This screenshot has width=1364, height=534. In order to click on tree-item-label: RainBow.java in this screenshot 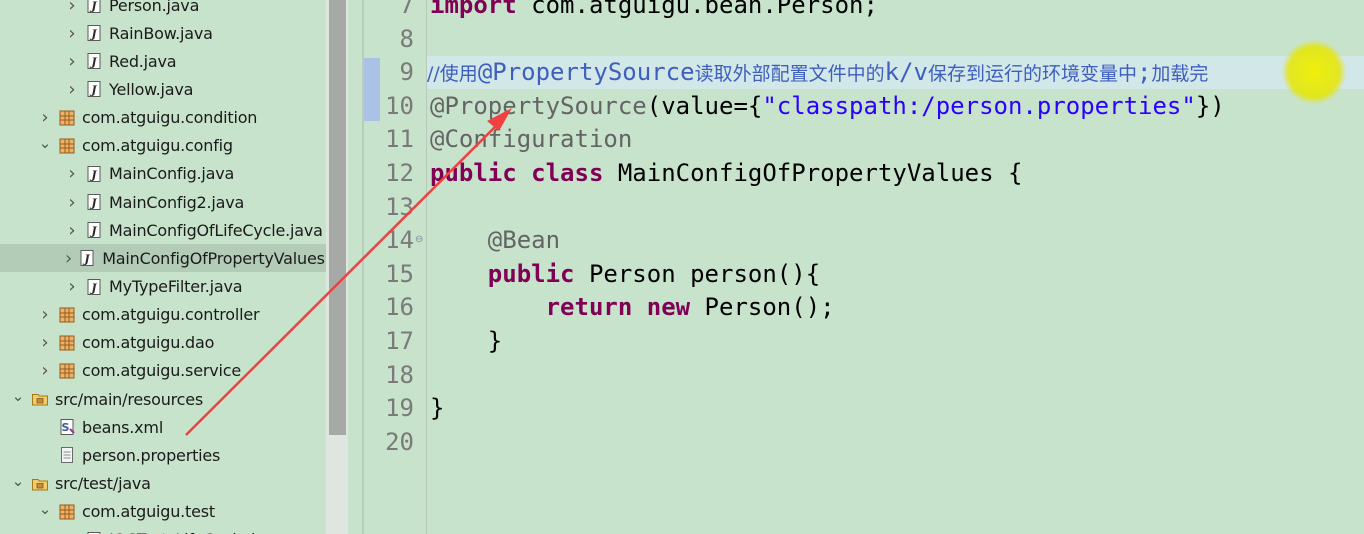, I will do `click(161, 33)`.